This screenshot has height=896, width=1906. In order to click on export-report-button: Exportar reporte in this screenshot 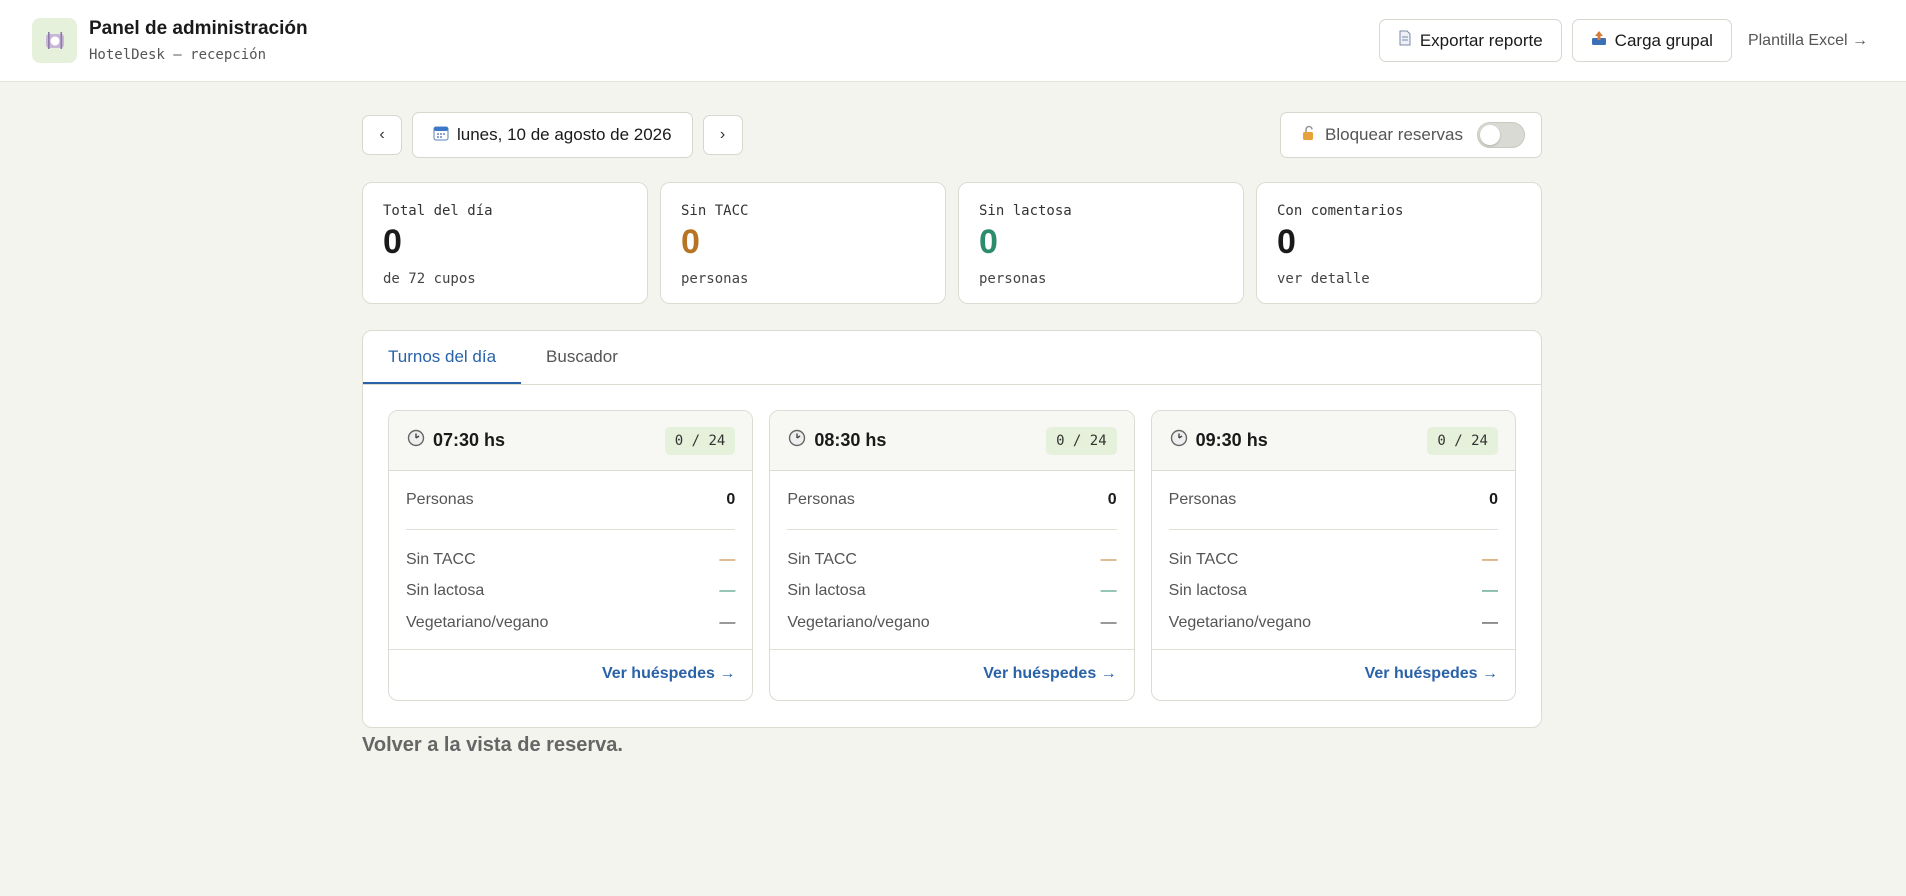, I will do `click(1470, 40)`.